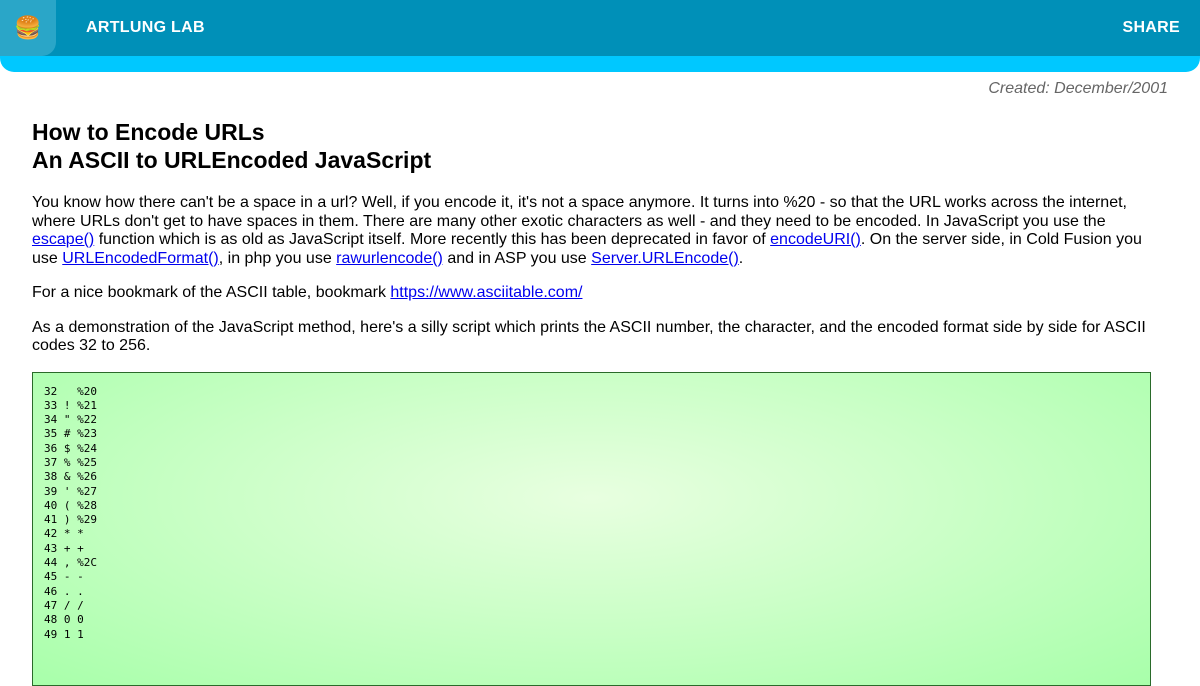 The height and width of the screenshot is (686, 1200). What do you see at coordinates (64, 591) in the screenshot?
I see `ascii-row: 46 . .` at bounding box center [64, 591].